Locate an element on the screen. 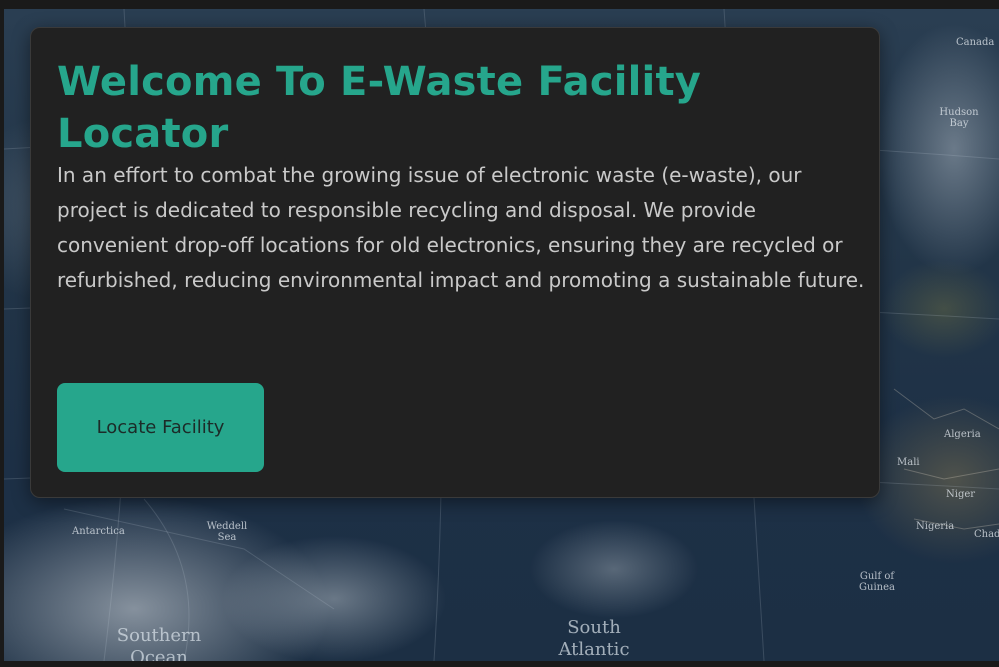 The height and width of the screenshot is (667, 999). map-label-niger: Niger is located at coordinates (961, 494).